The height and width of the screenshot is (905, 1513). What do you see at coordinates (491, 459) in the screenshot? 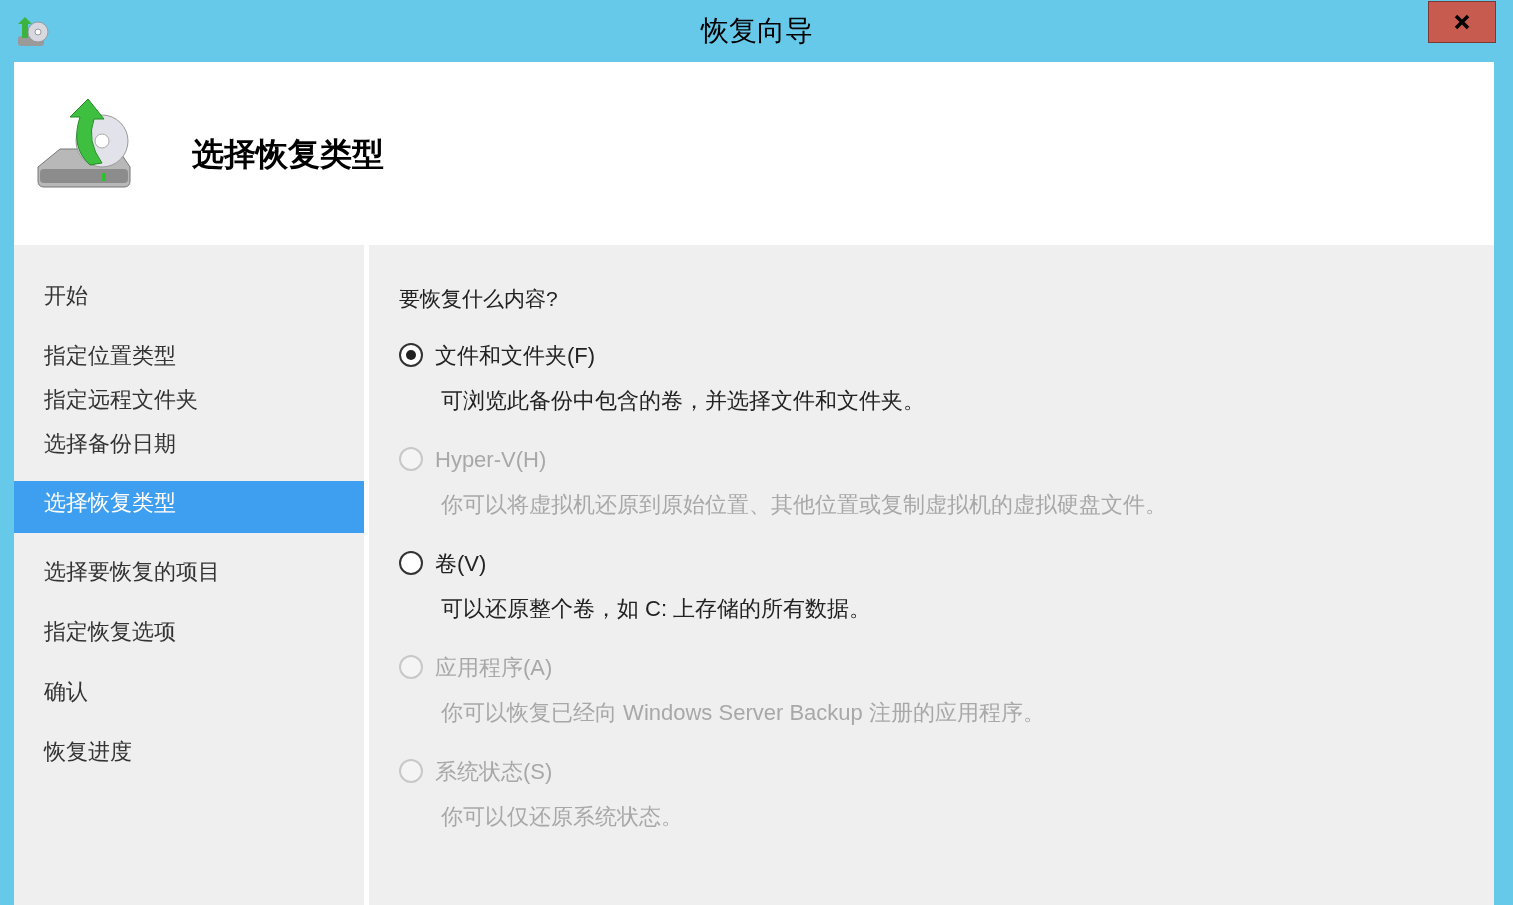
I see `option-label: Hyper-V(H)` at bounding box center [491, 459].